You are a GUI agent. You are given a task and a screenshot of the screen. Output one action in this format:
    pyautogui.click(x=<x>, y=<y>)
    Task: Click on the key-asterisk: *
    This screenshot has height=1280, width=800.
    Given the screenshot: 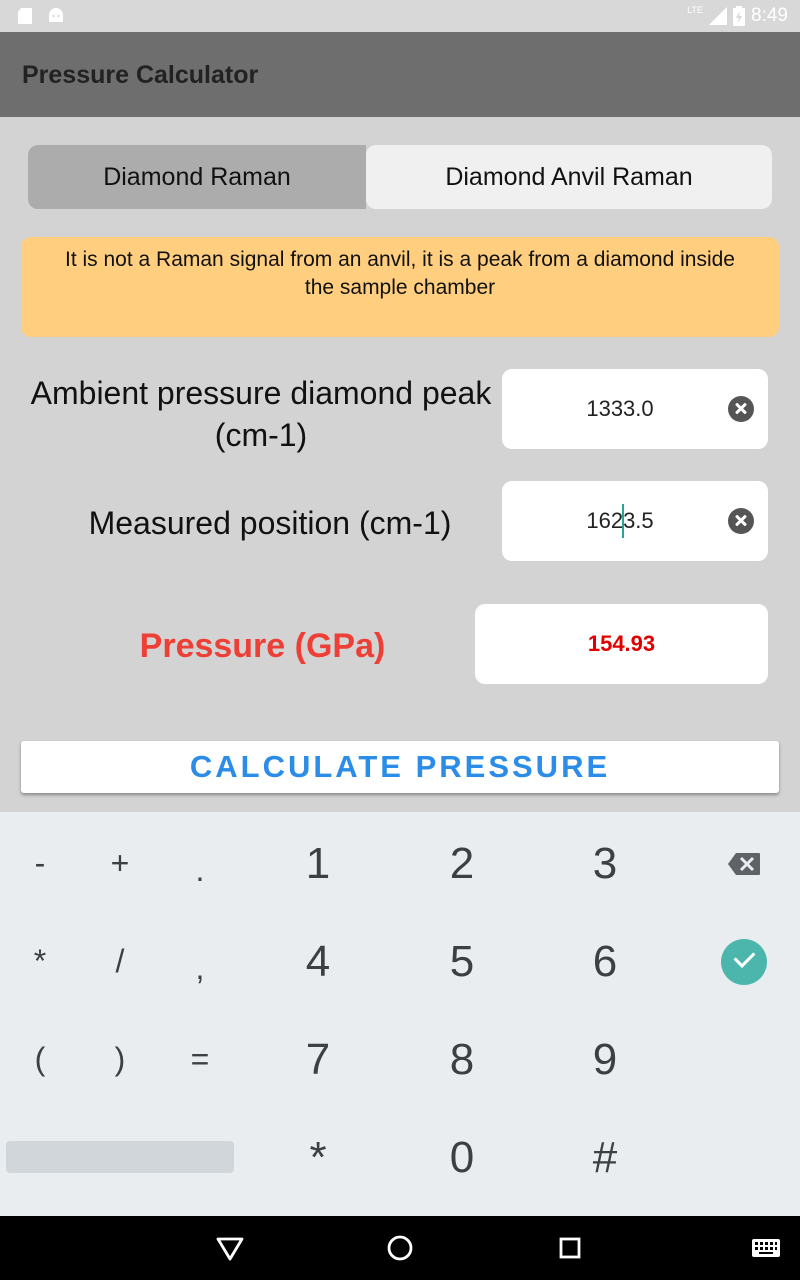 What is the action you would take?
    pyautogui.click(x=40, y=961)
    